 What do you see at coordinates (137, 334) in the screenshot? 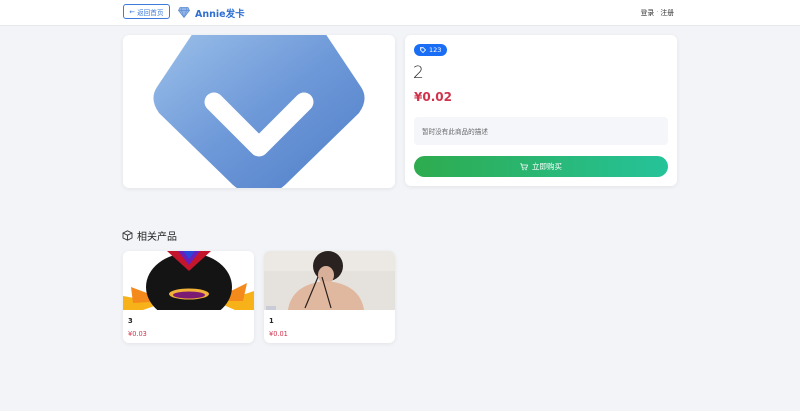
I see `related-product-price: ¥0.03` at bounding box center [137, 334].